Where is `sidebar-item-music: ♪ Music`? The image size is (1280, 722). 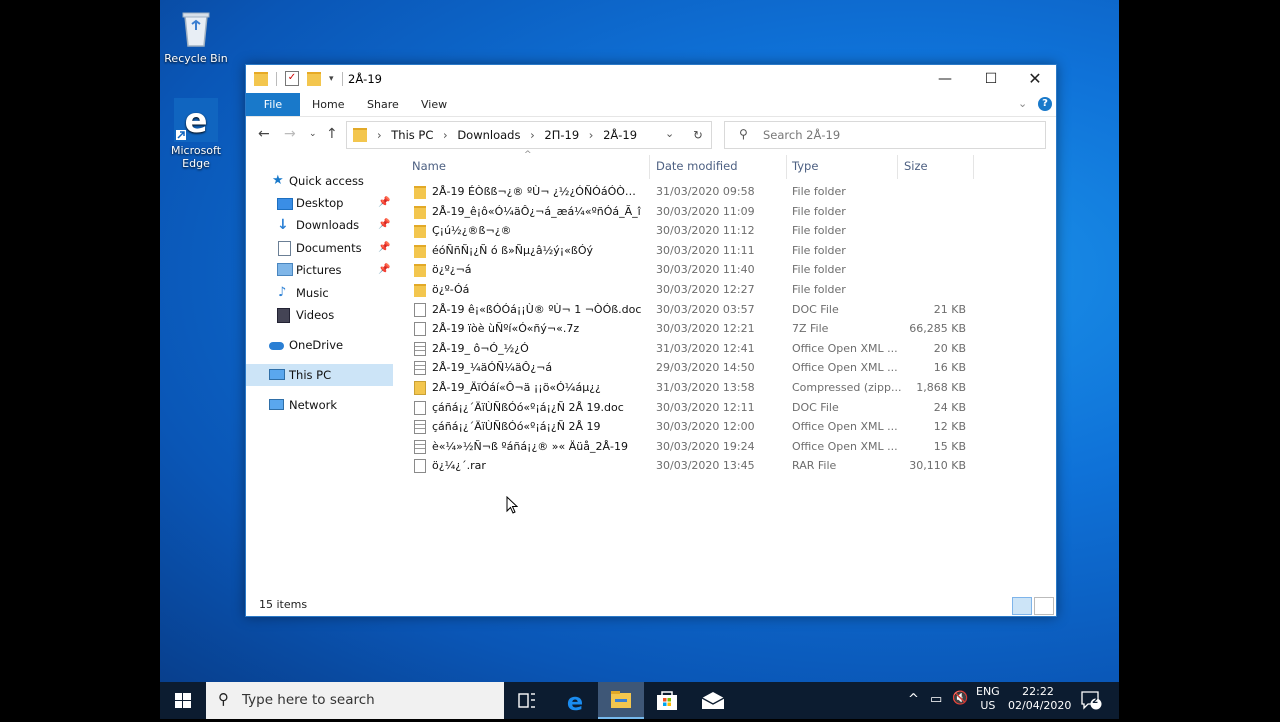 sidebar-item-music: ♪ Music is located at coordinates (319, 293).